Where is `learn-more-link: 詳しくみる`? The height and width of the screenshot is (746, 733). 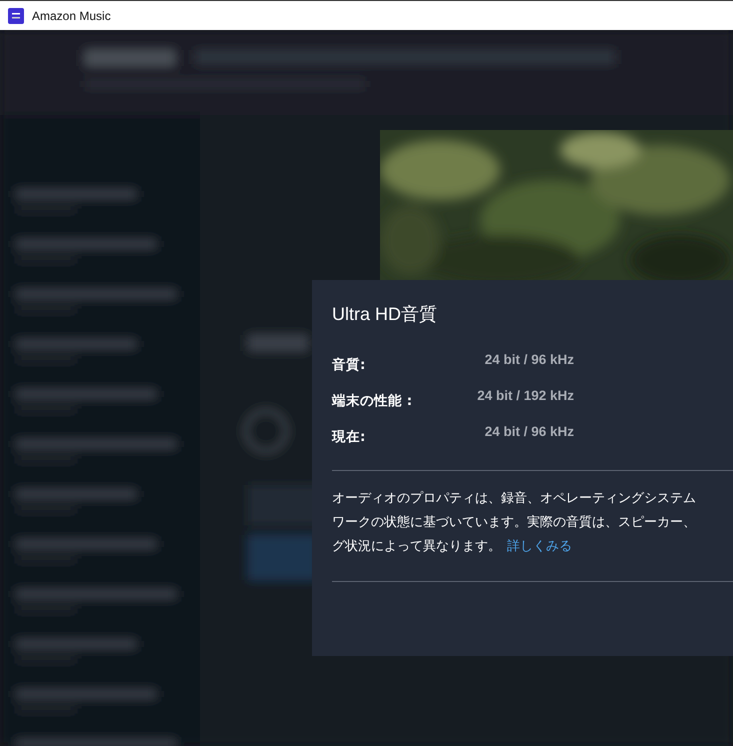
learn-more-link: 詳しくみる is located at coordinates (539, 547).